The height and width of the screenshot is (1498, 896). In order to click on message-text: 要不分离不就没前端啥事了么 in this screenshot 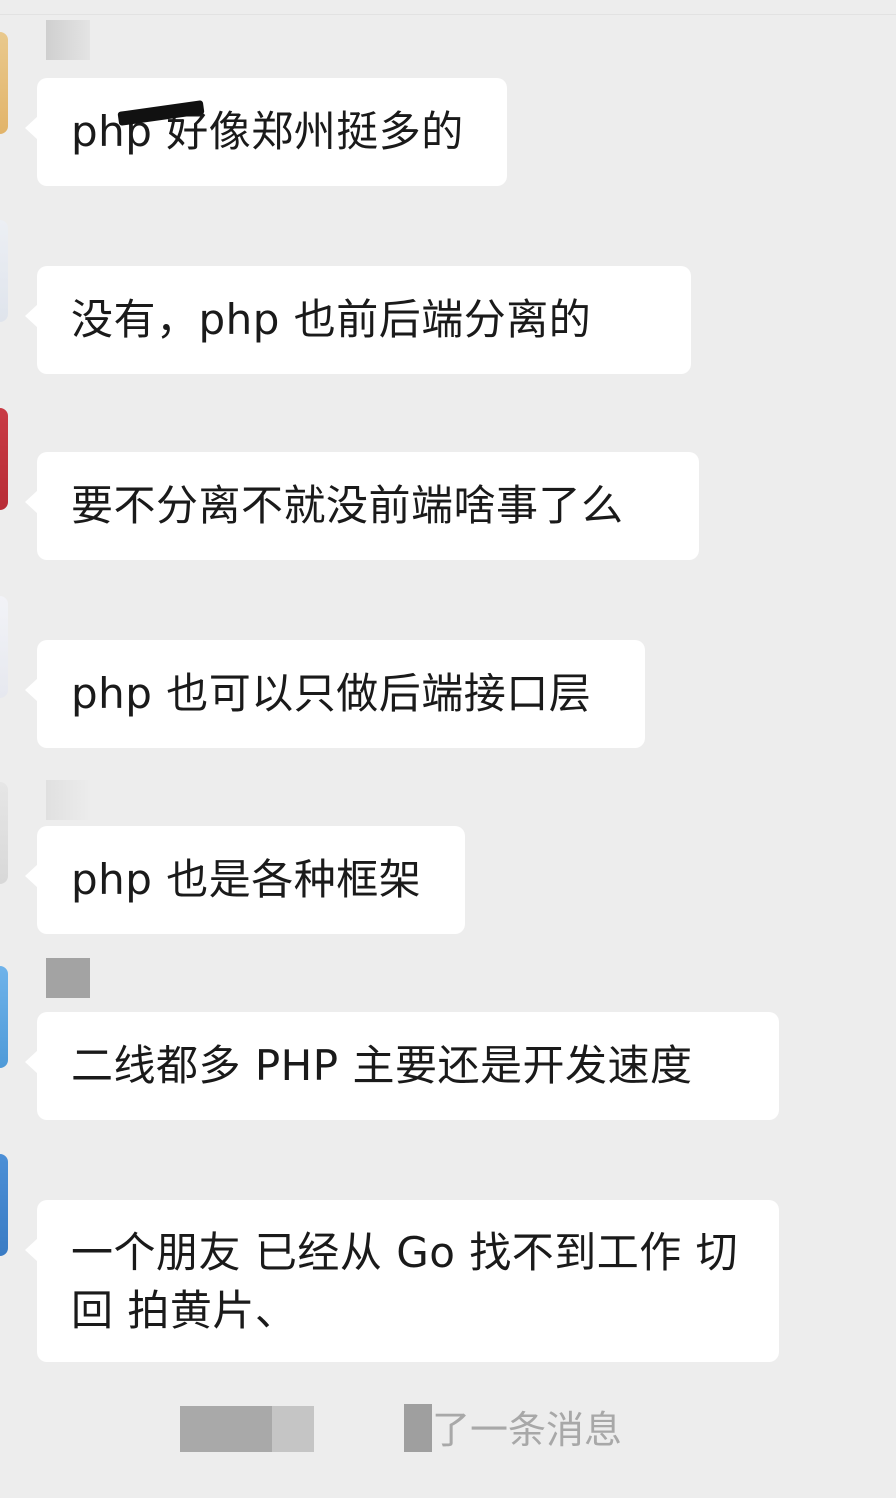, I will do `click(347, 505)`.